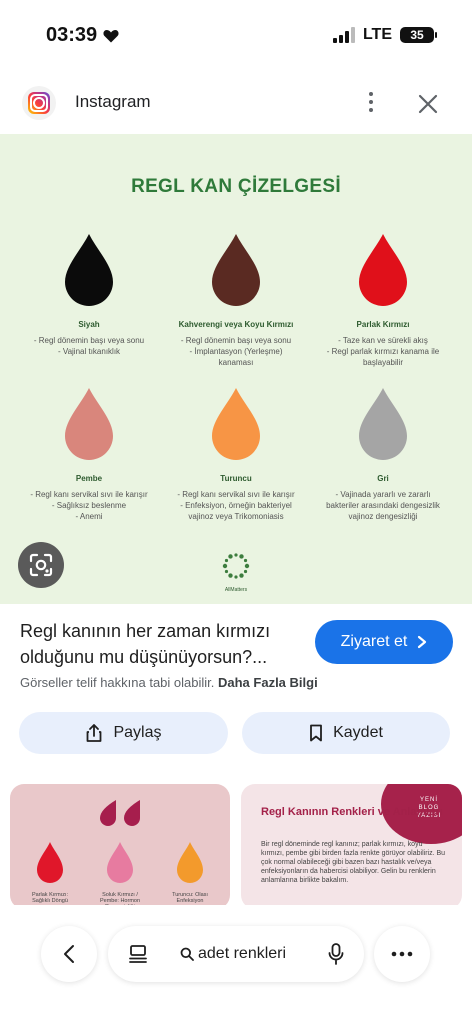  What do you see at coordinates (138, 954) in the screenshot?
I see `tabs-icon` at bounding box center [138, 954].